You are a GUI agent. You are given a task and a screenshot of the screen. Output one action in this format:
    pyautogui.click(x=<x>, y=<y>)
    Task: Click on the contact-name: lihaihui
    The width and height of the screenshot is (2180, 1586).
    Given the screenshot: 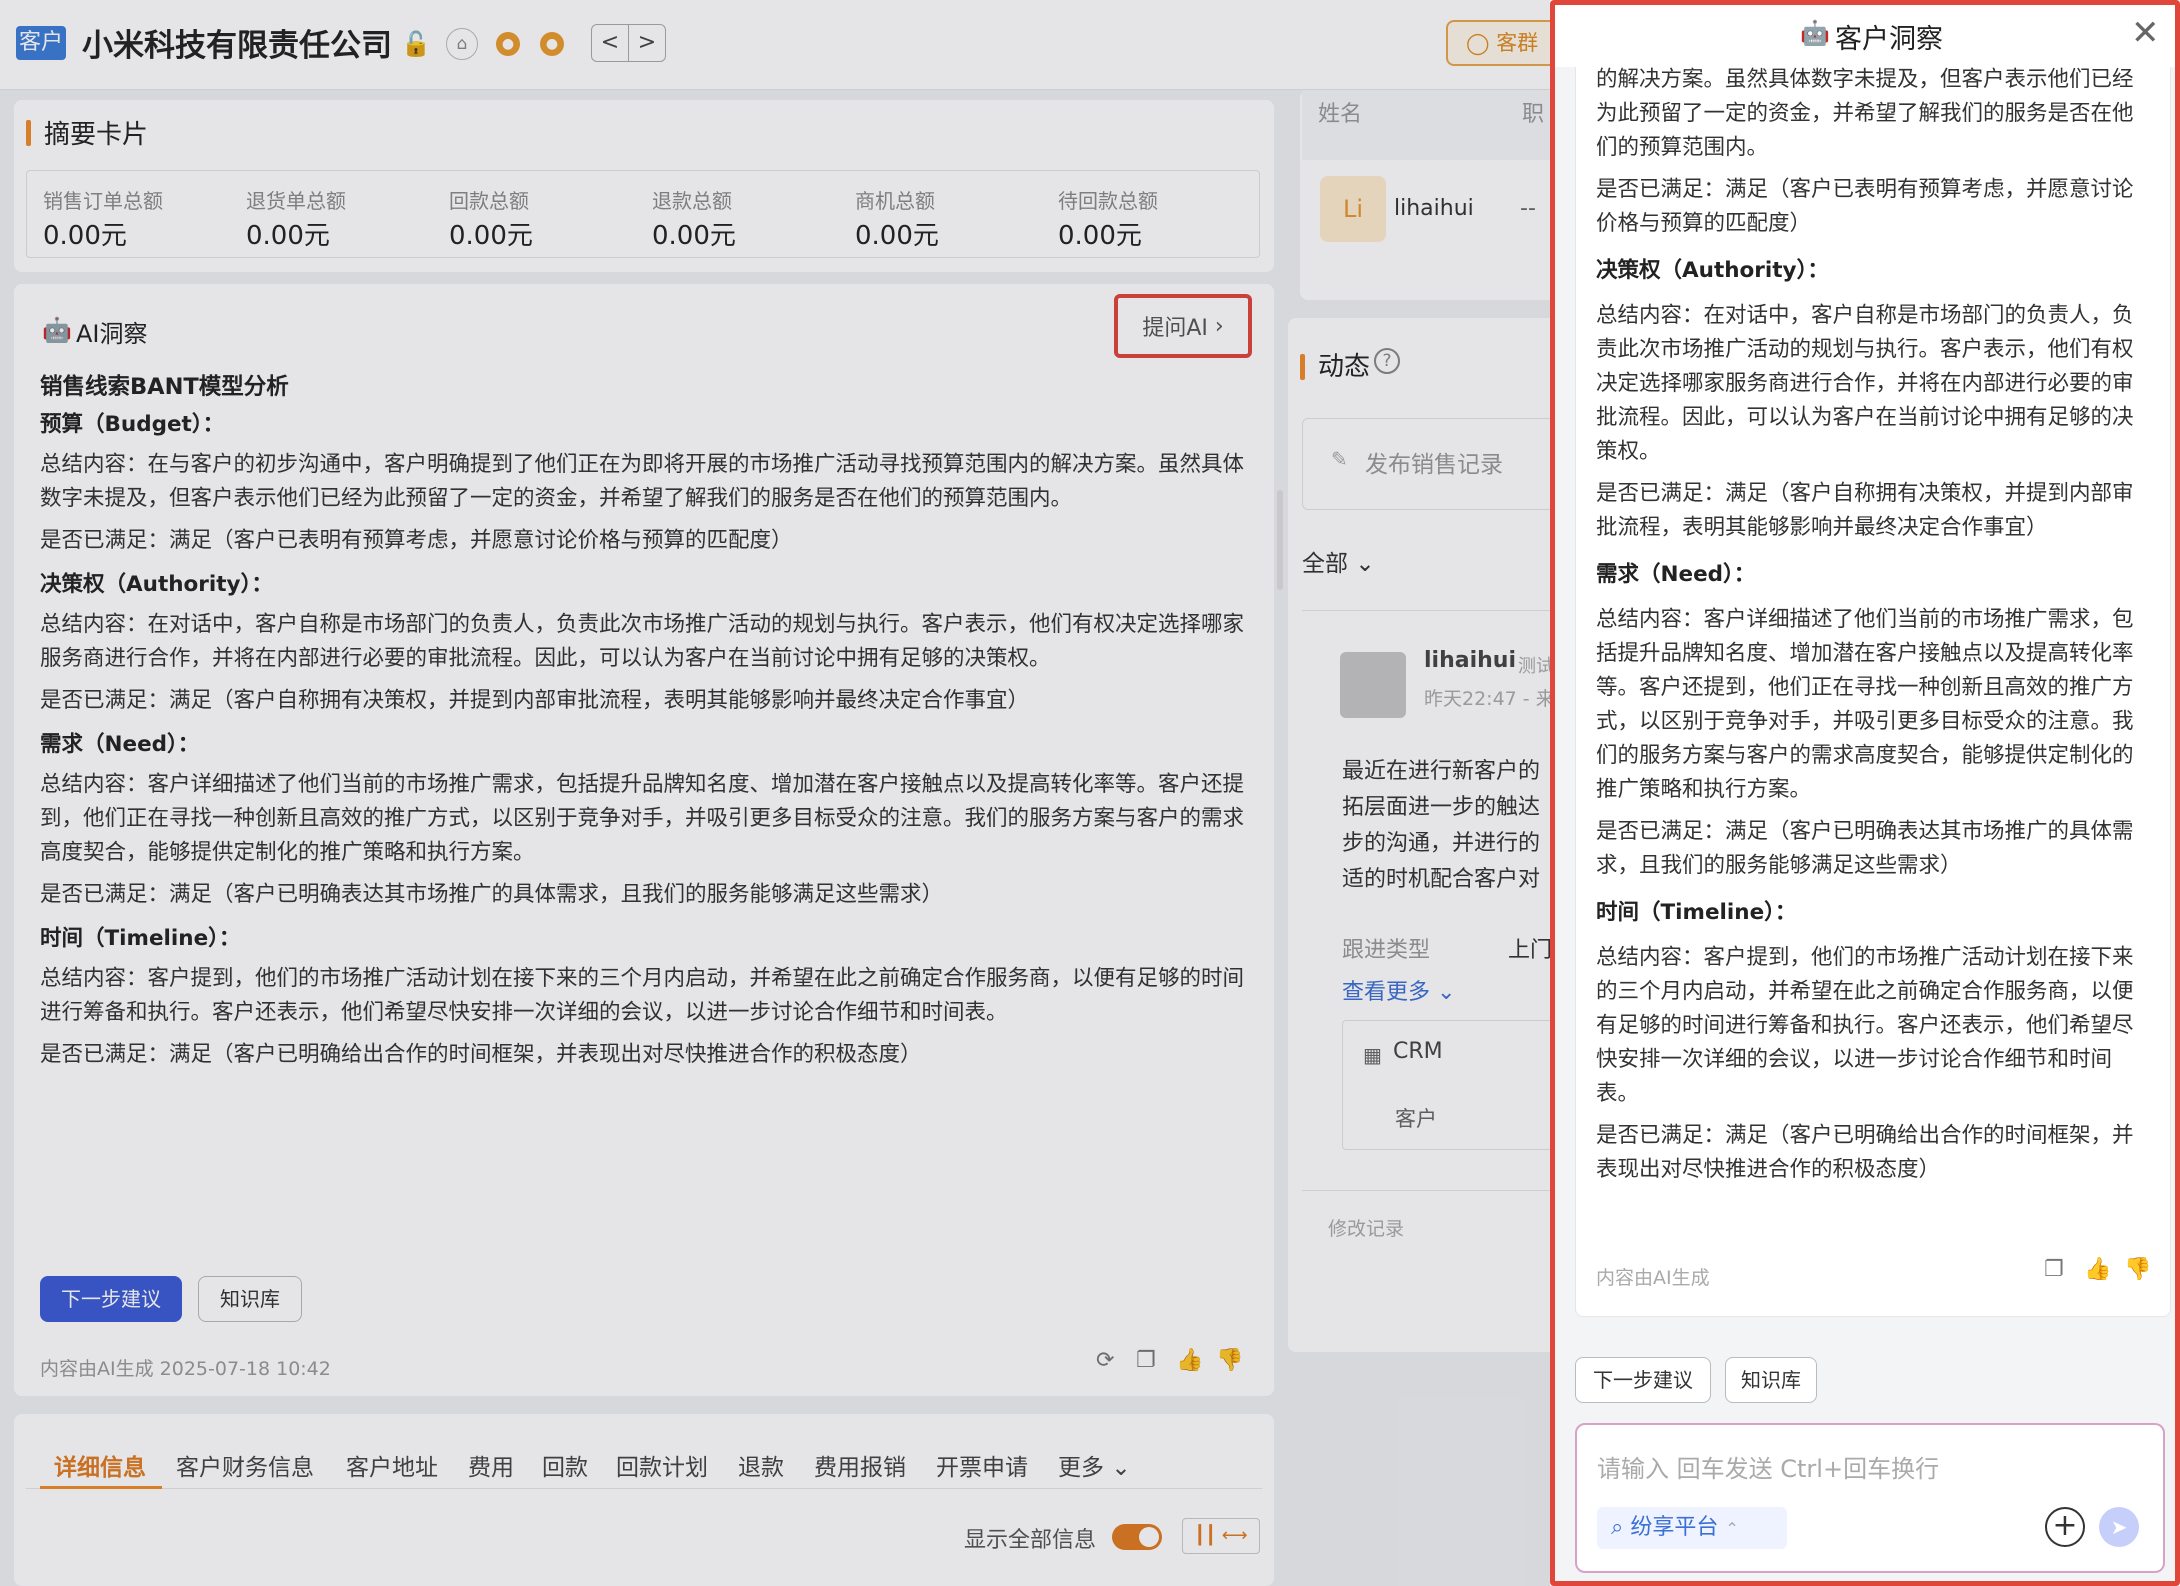 What is the action you would take?
    pyautogui.click(x=1434, y=208)
    